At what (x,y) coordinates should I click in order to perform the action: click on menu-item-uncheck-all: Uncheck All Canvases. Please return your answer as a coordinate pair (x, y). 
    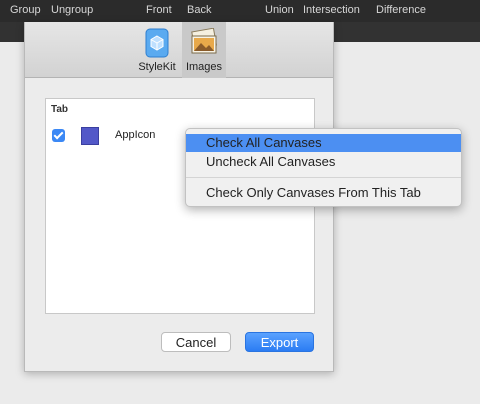
    Looking at the image, I should click on (323, 162).